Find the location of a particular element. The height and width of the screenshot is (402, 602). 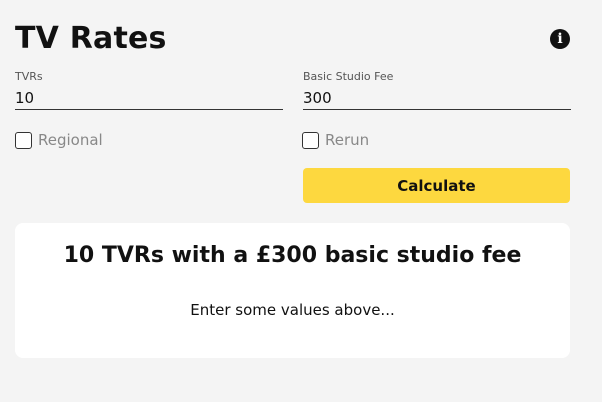

page-title: TV Rates is located at coordinates (91, 38).